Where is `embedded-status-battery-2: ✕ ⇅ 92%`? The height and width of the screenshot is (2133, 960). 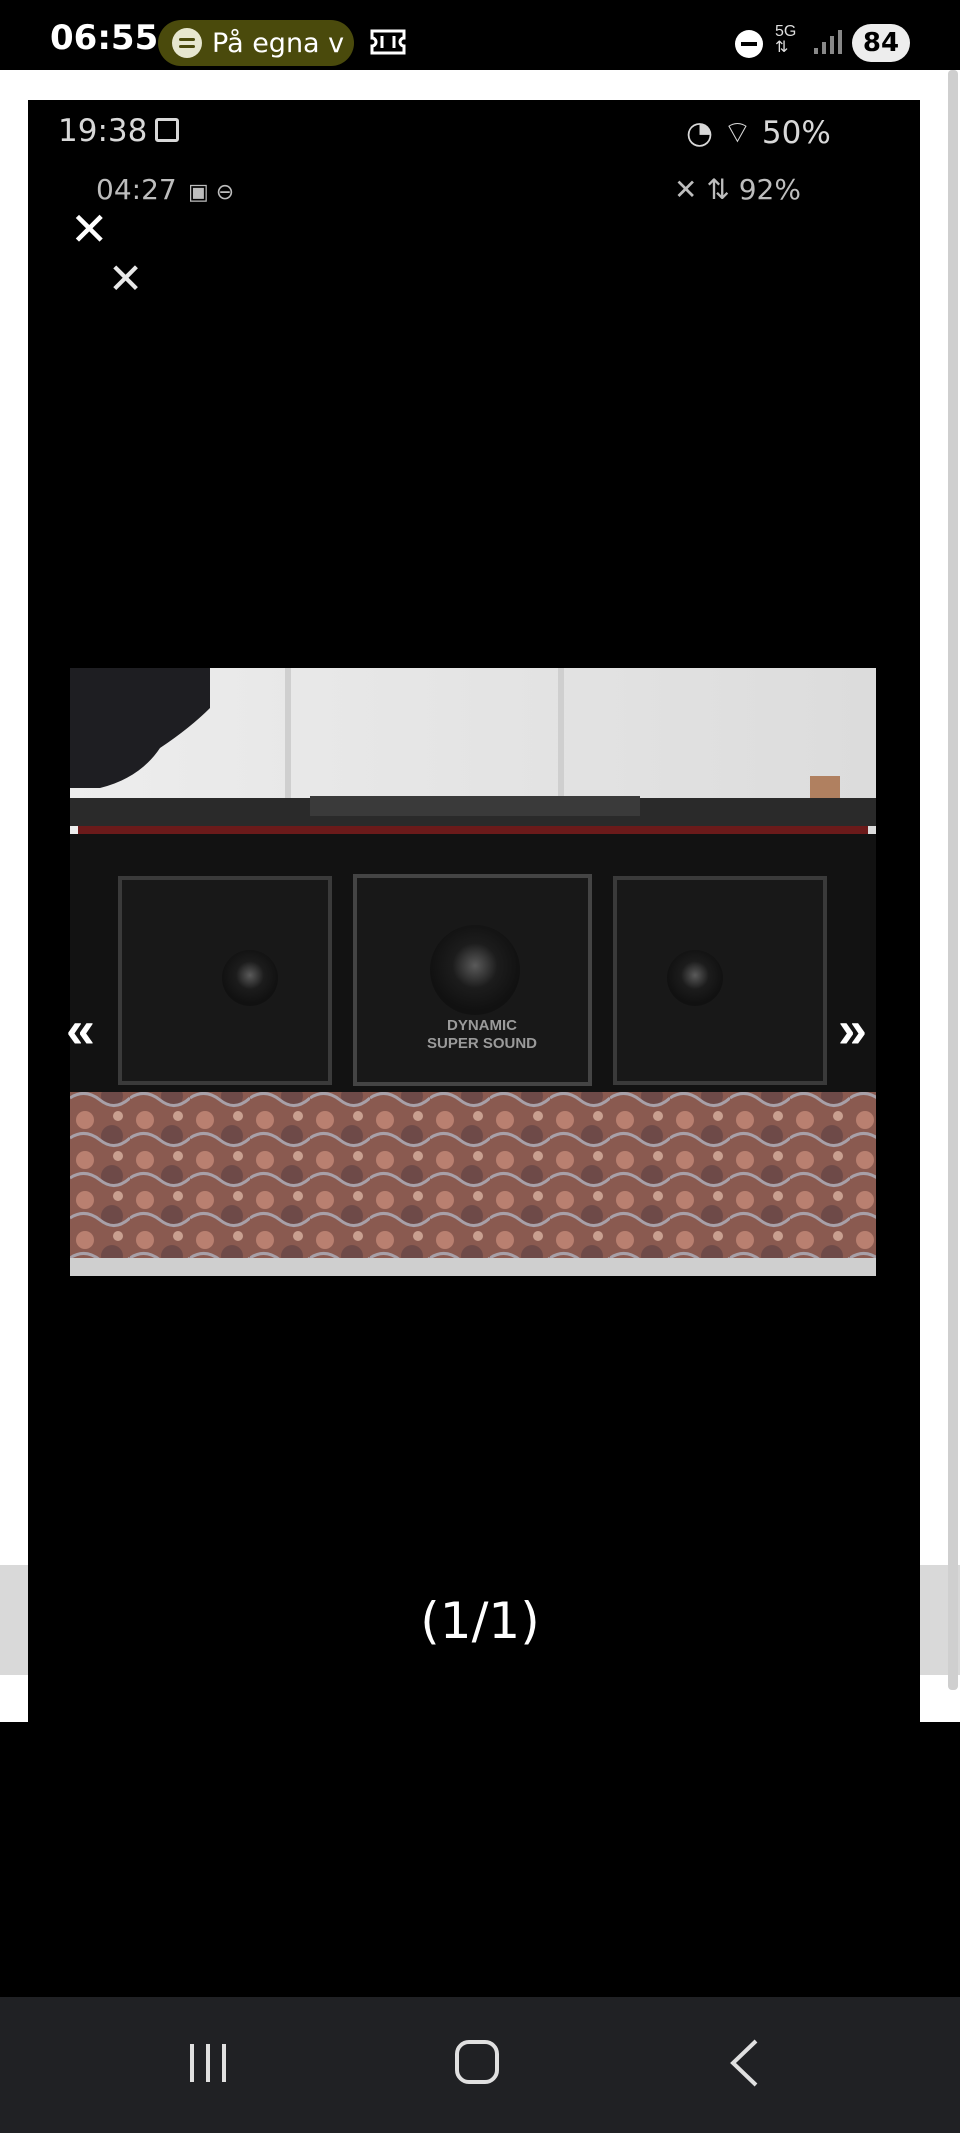 embedded-status-battery-2: ✕ ⇅ 92% is located at coordinates (737, 189).